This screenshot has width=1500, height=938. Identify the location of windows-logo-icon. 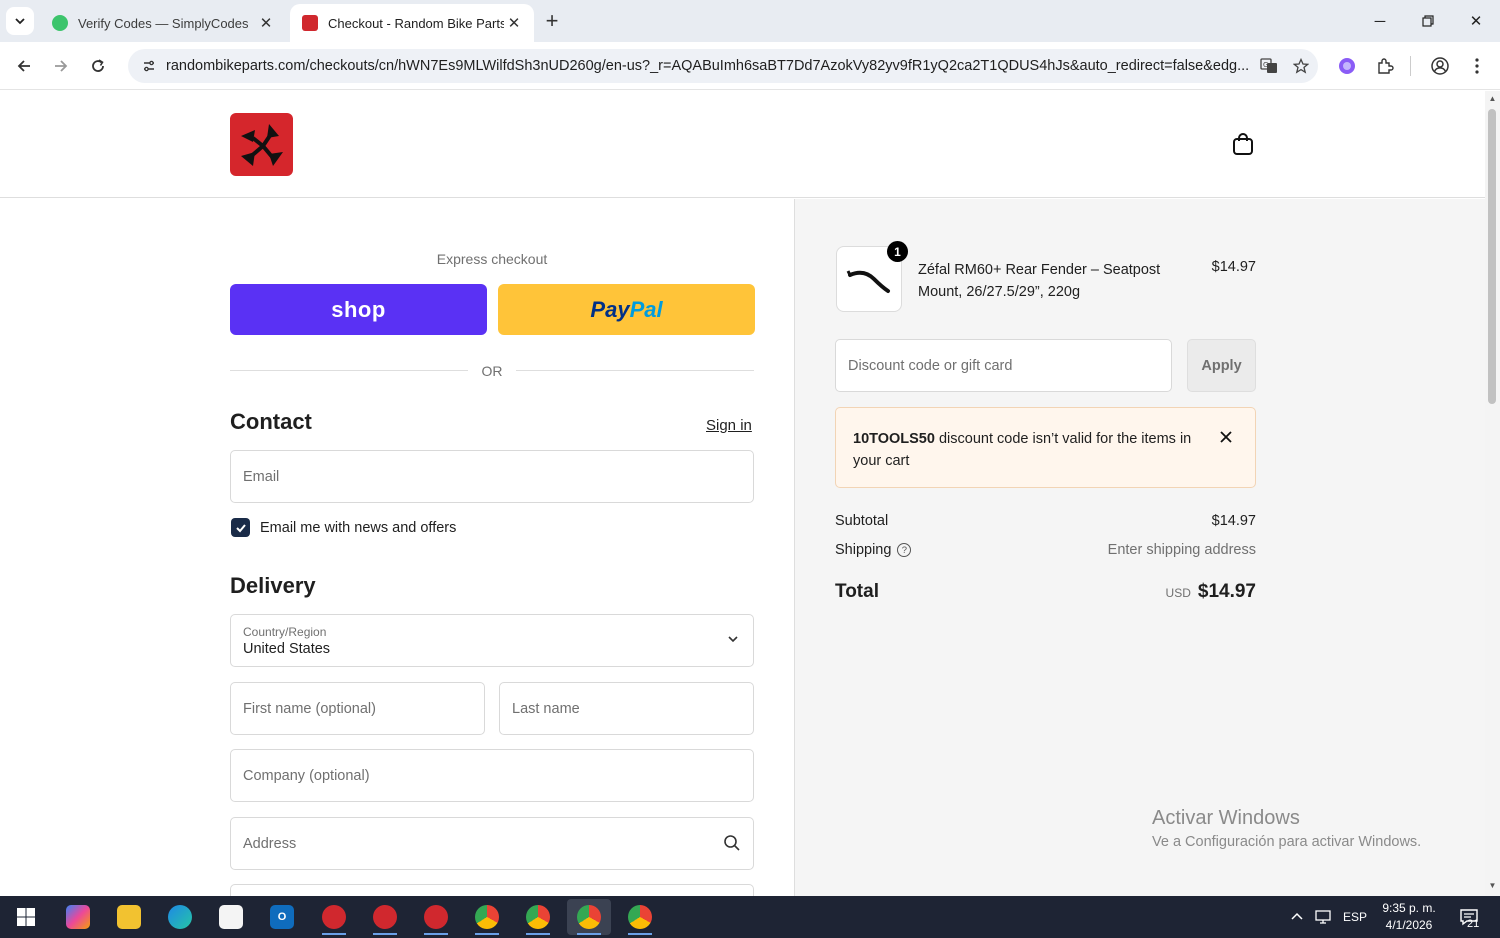
(26, 917).